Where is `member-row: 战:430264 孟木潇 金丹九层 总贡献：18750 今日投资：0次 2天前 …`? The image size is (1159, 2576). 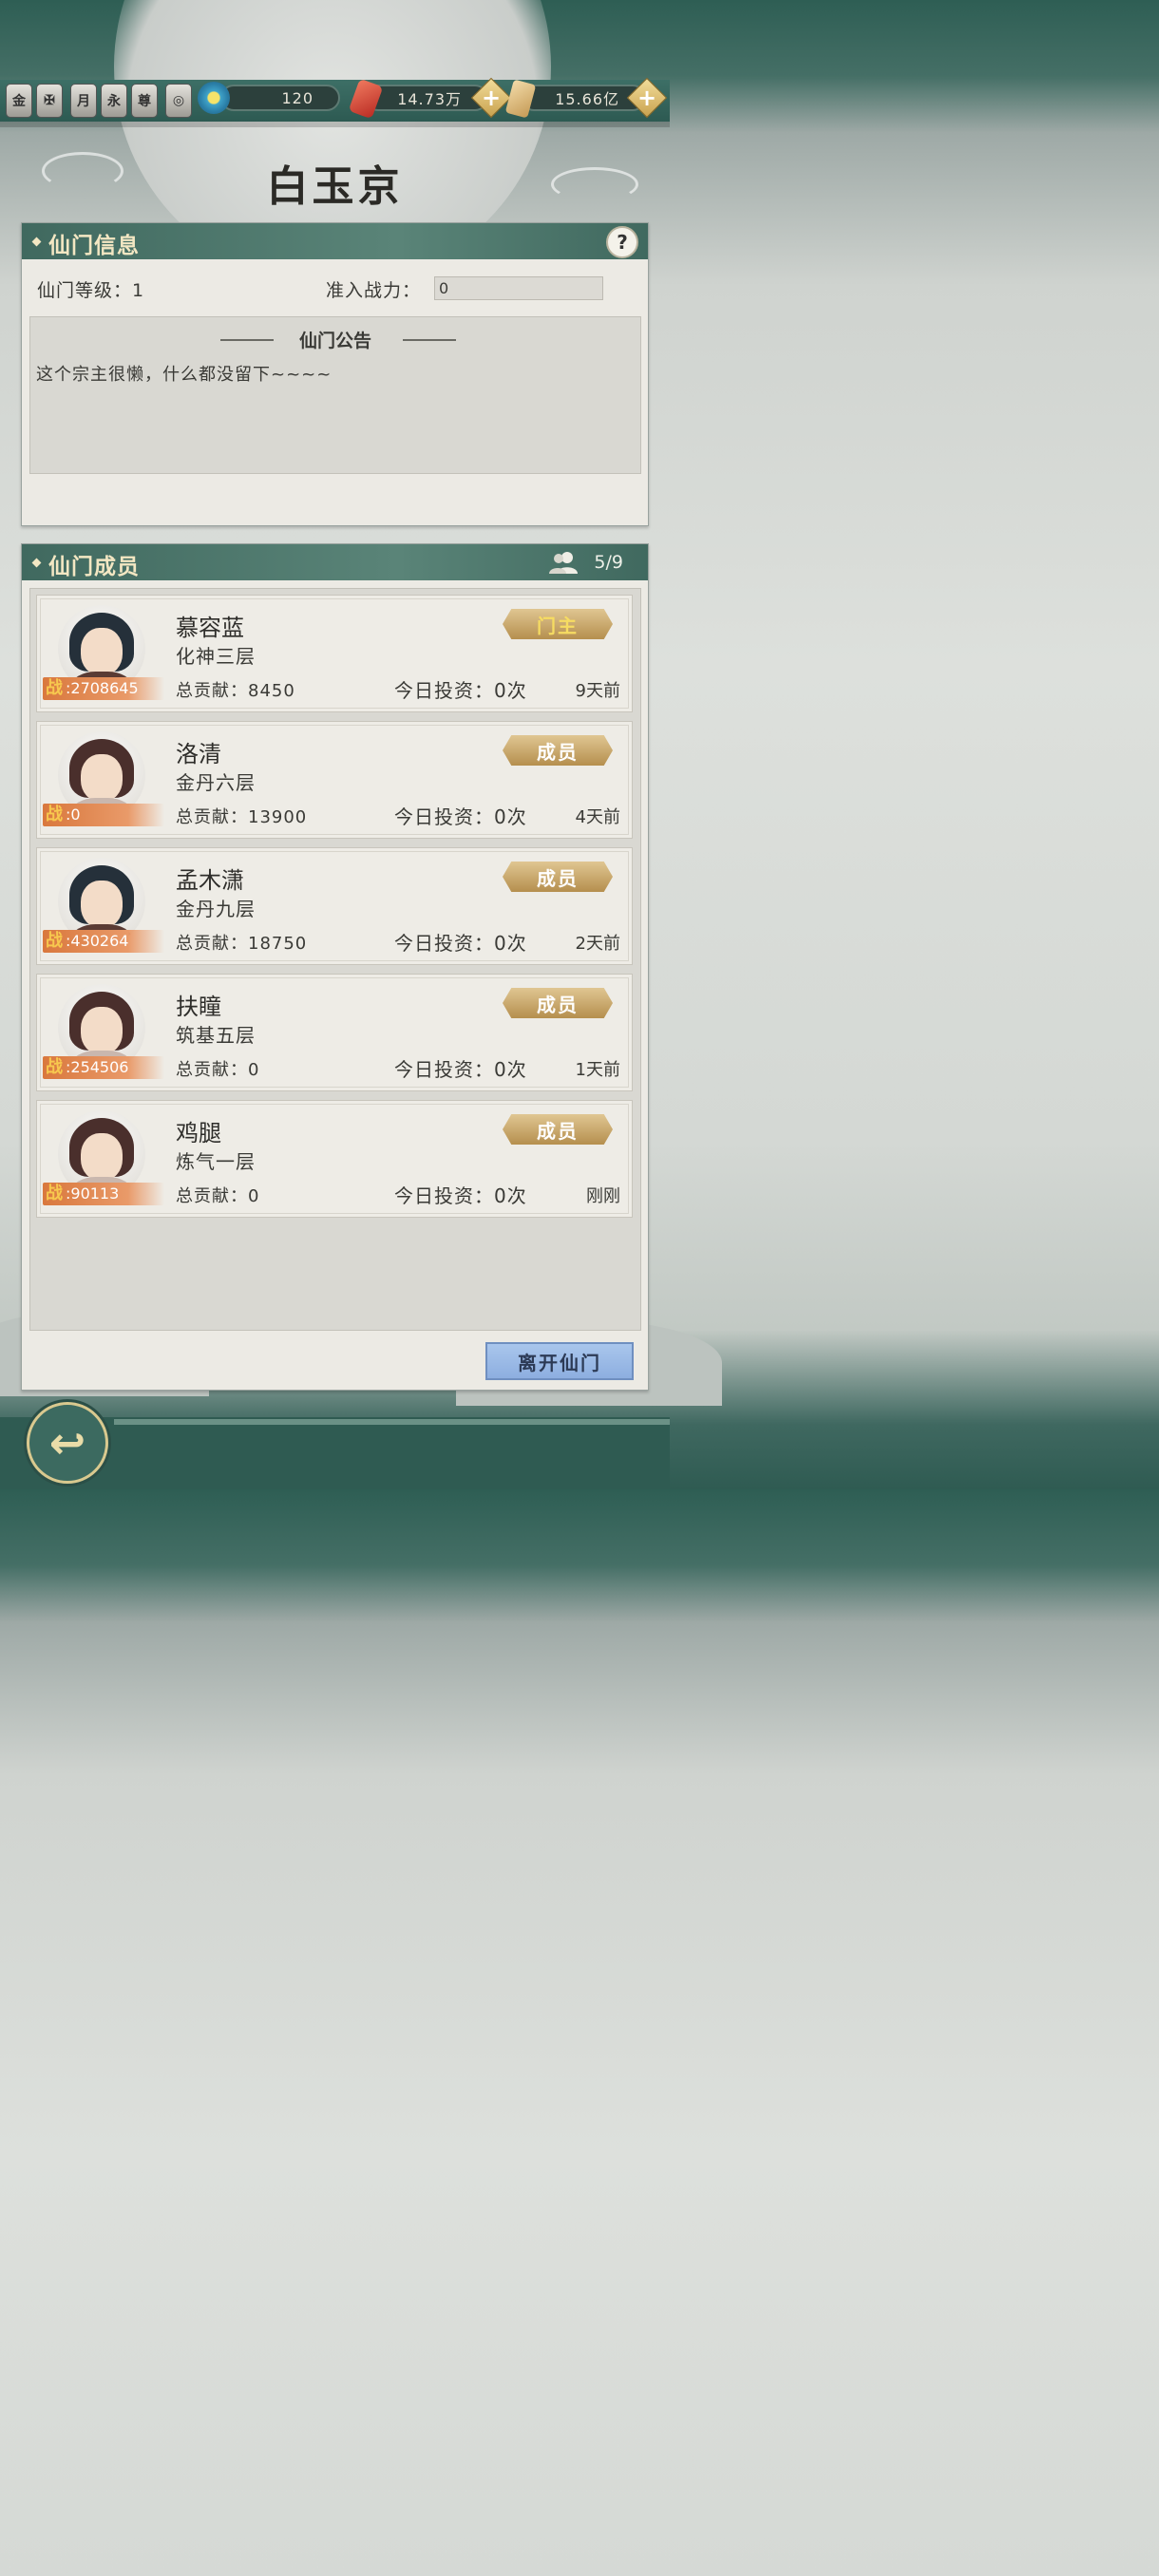 member-row: 战:430264 孟木潇 金丹九层 总贡献：18750 今日投资：0次 2天前 … is located at coordinates (334, 906).